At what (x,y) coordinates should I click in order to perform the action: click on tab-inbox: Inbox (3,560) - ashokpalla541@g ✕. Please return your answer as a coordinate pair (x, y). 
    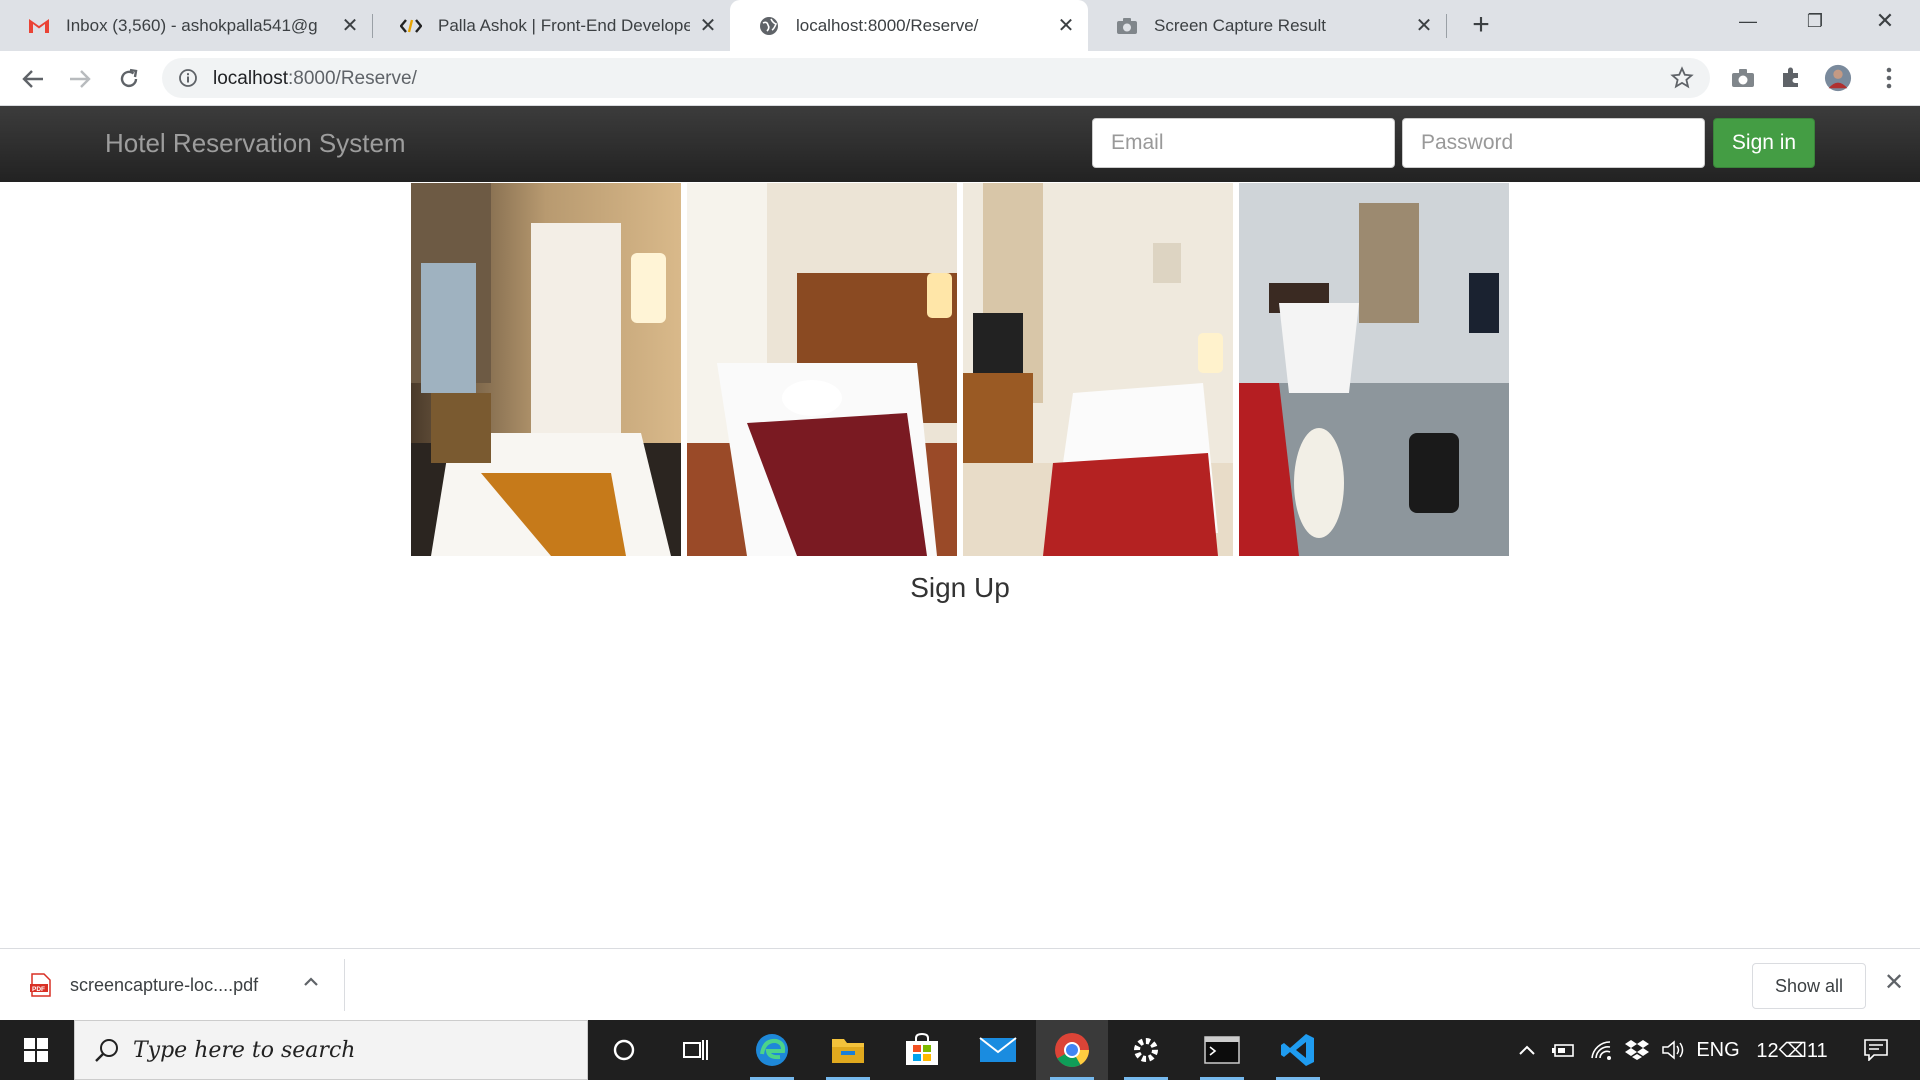
    Looking at the image, I should click on (186, 25).